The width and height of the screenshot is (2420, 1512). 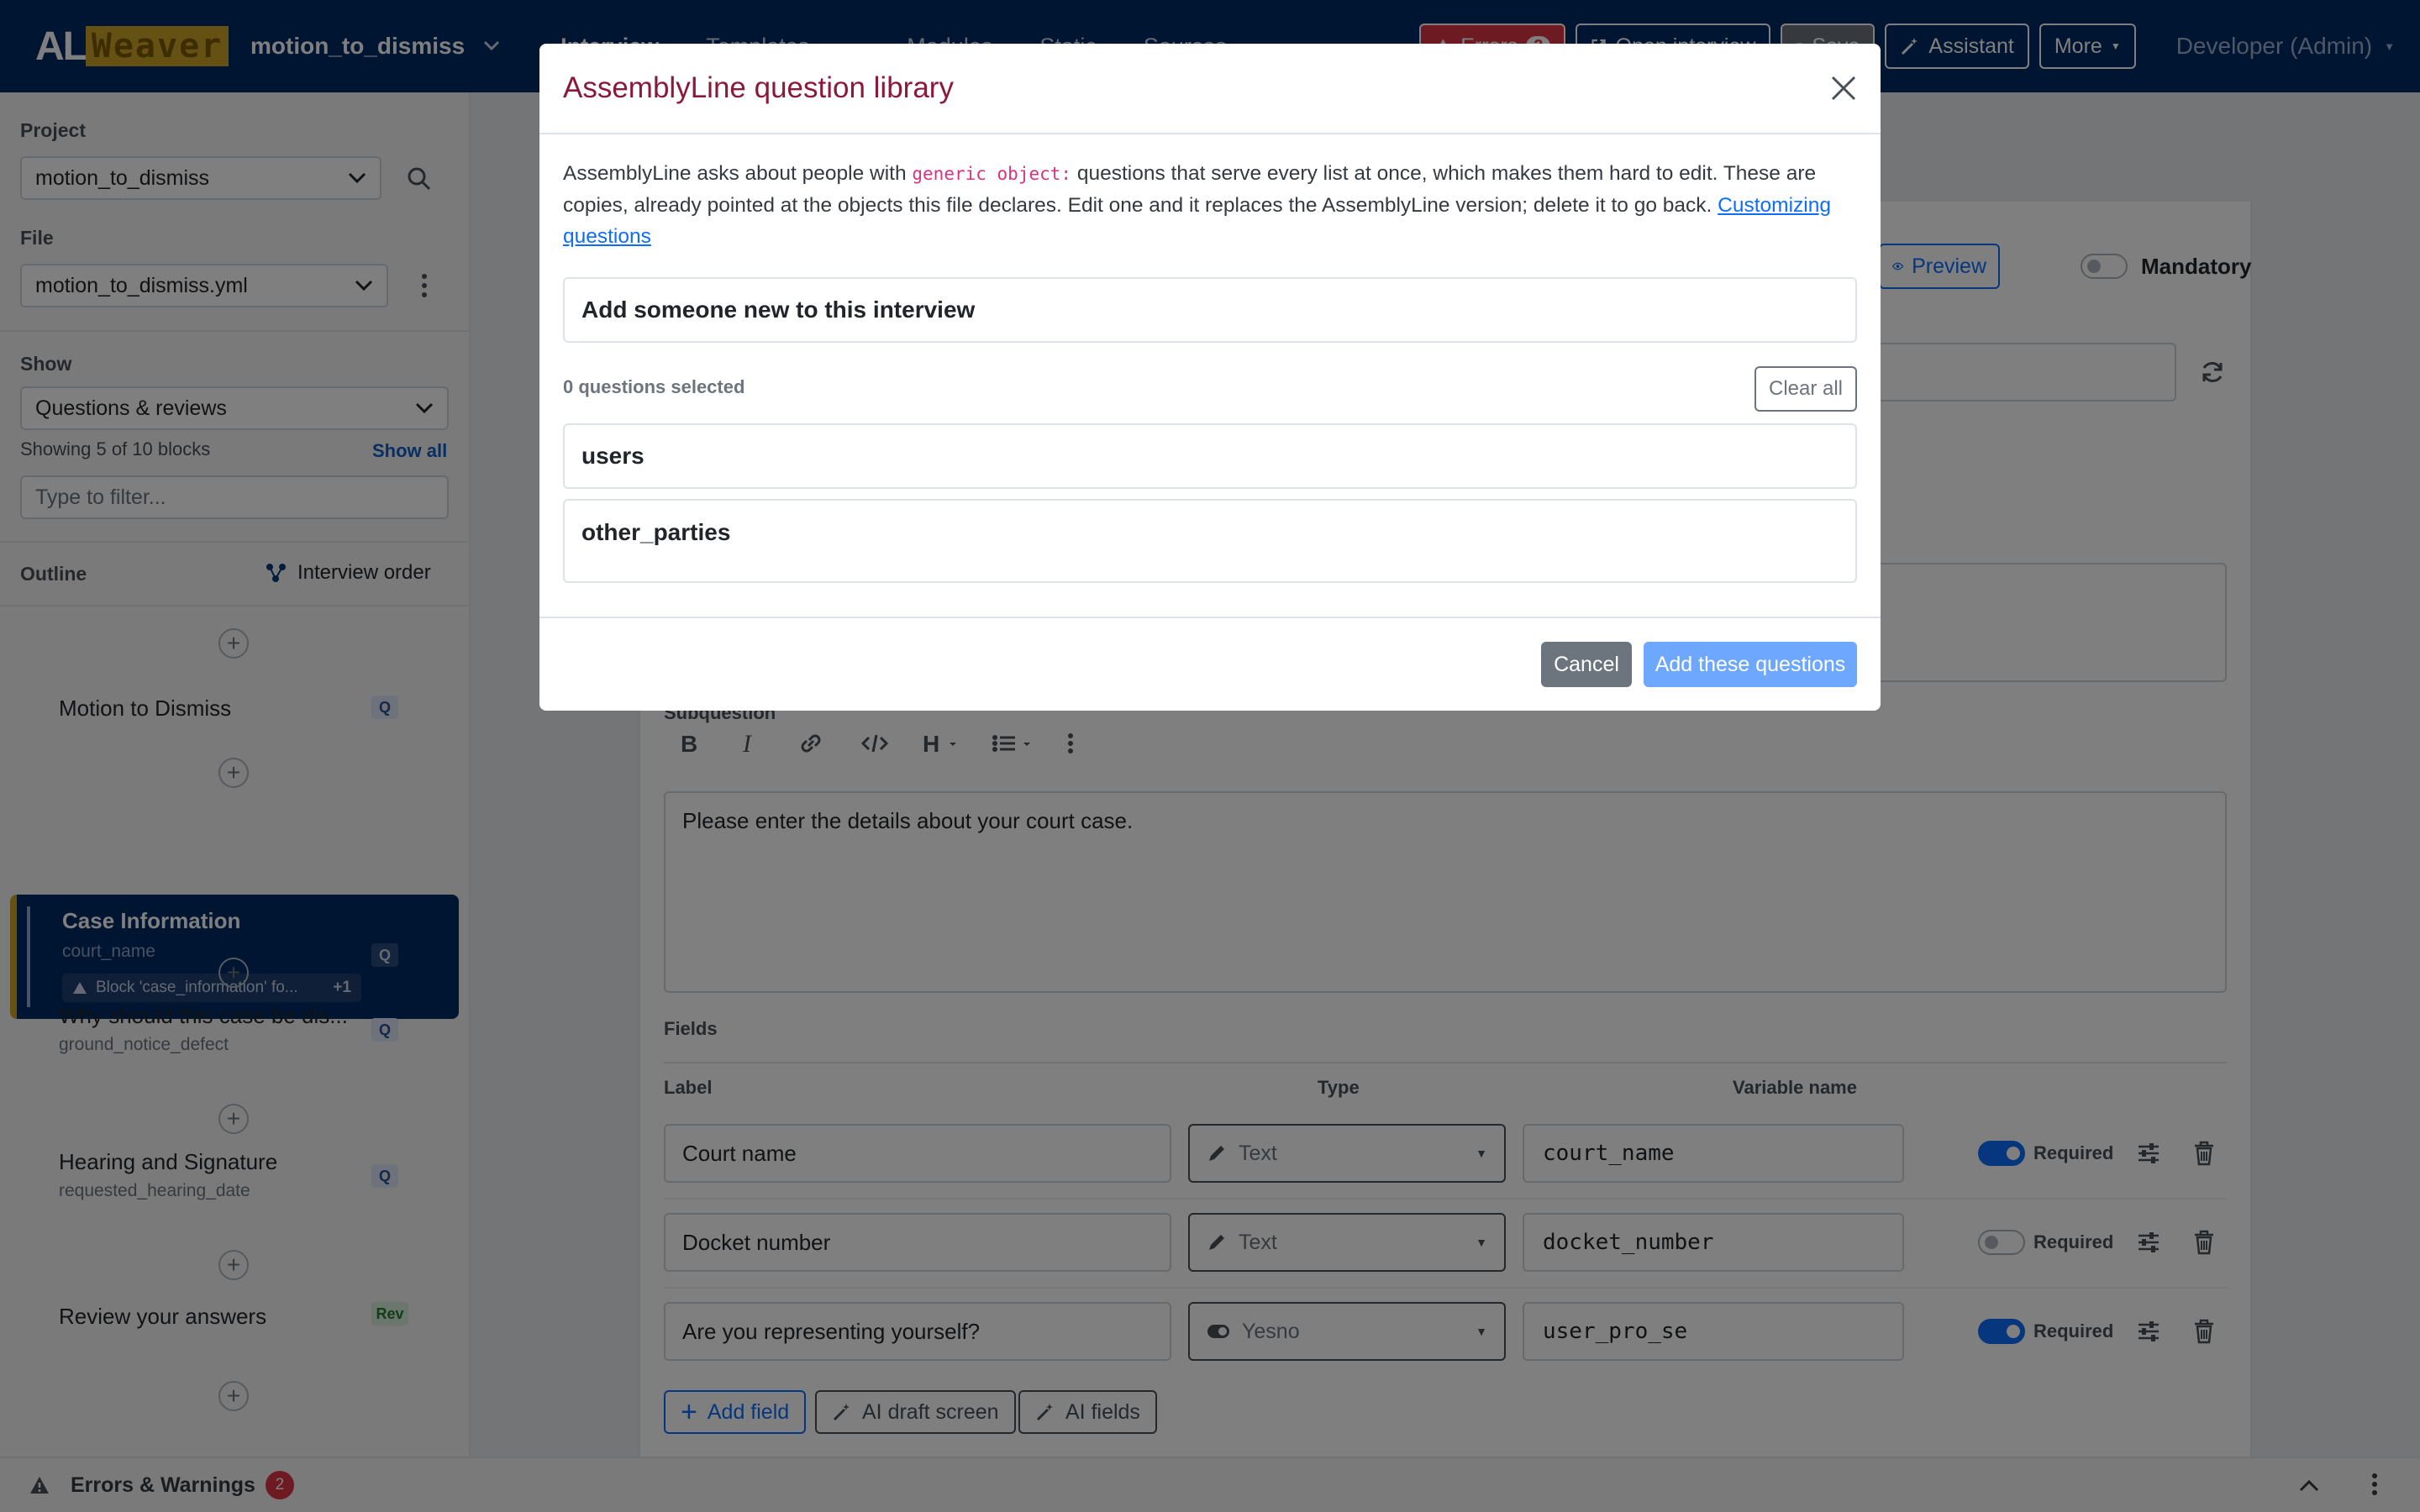 What do you see at coordinates (1210, 89) in the screenshot?
I see `modal-header: AssemblyLine question library` at bounding box center [1210, 89].